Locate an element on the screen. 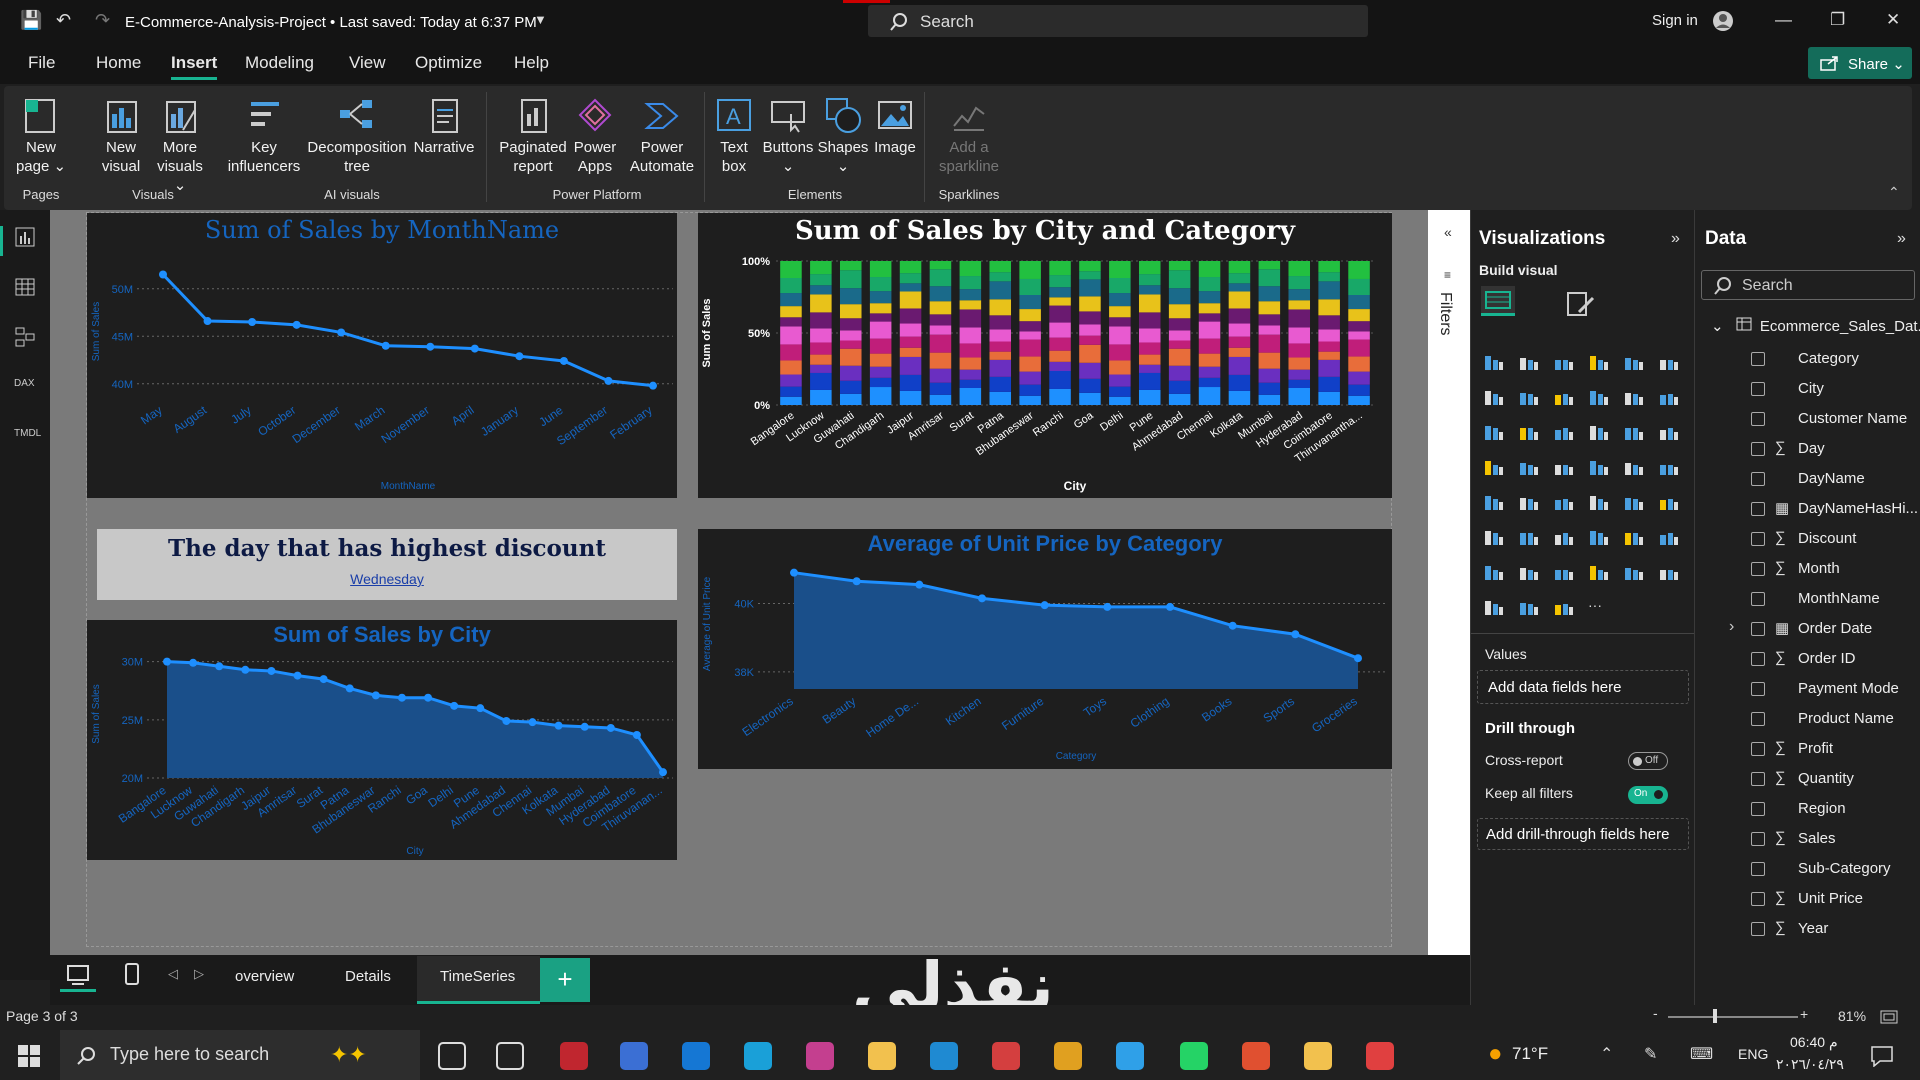 Image resolution: width=1920 pixels, height=1080 pixels. power-apps-button: Power Apps is located at coordinates (595, 136).